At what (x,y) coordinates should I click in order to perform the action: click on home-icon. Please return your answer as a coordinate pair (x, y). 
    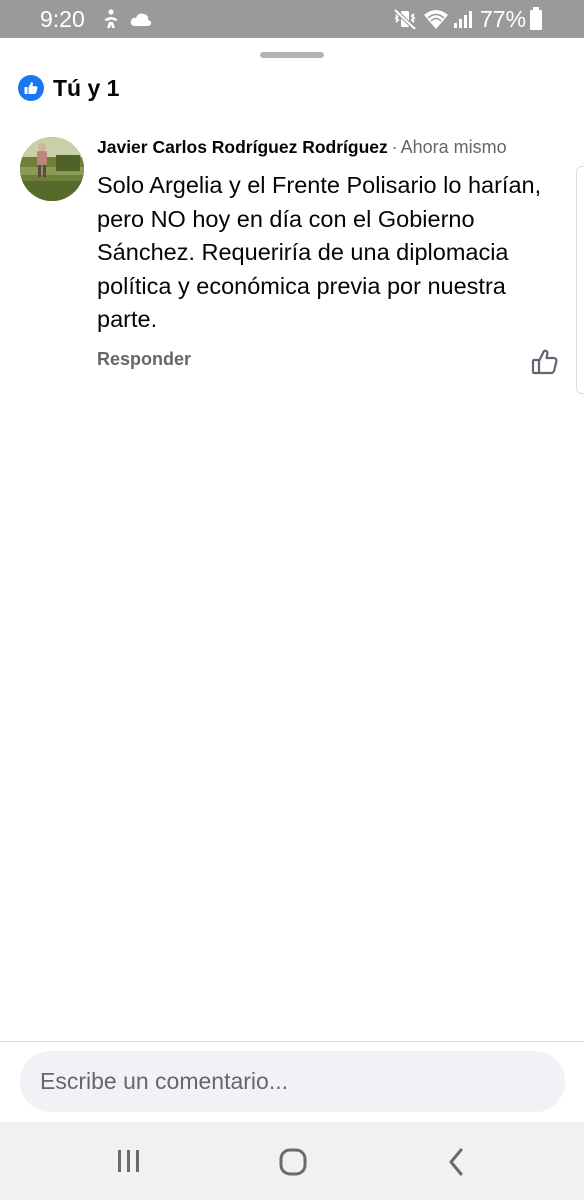
    Looking at the image, I should click on (293, 1164).